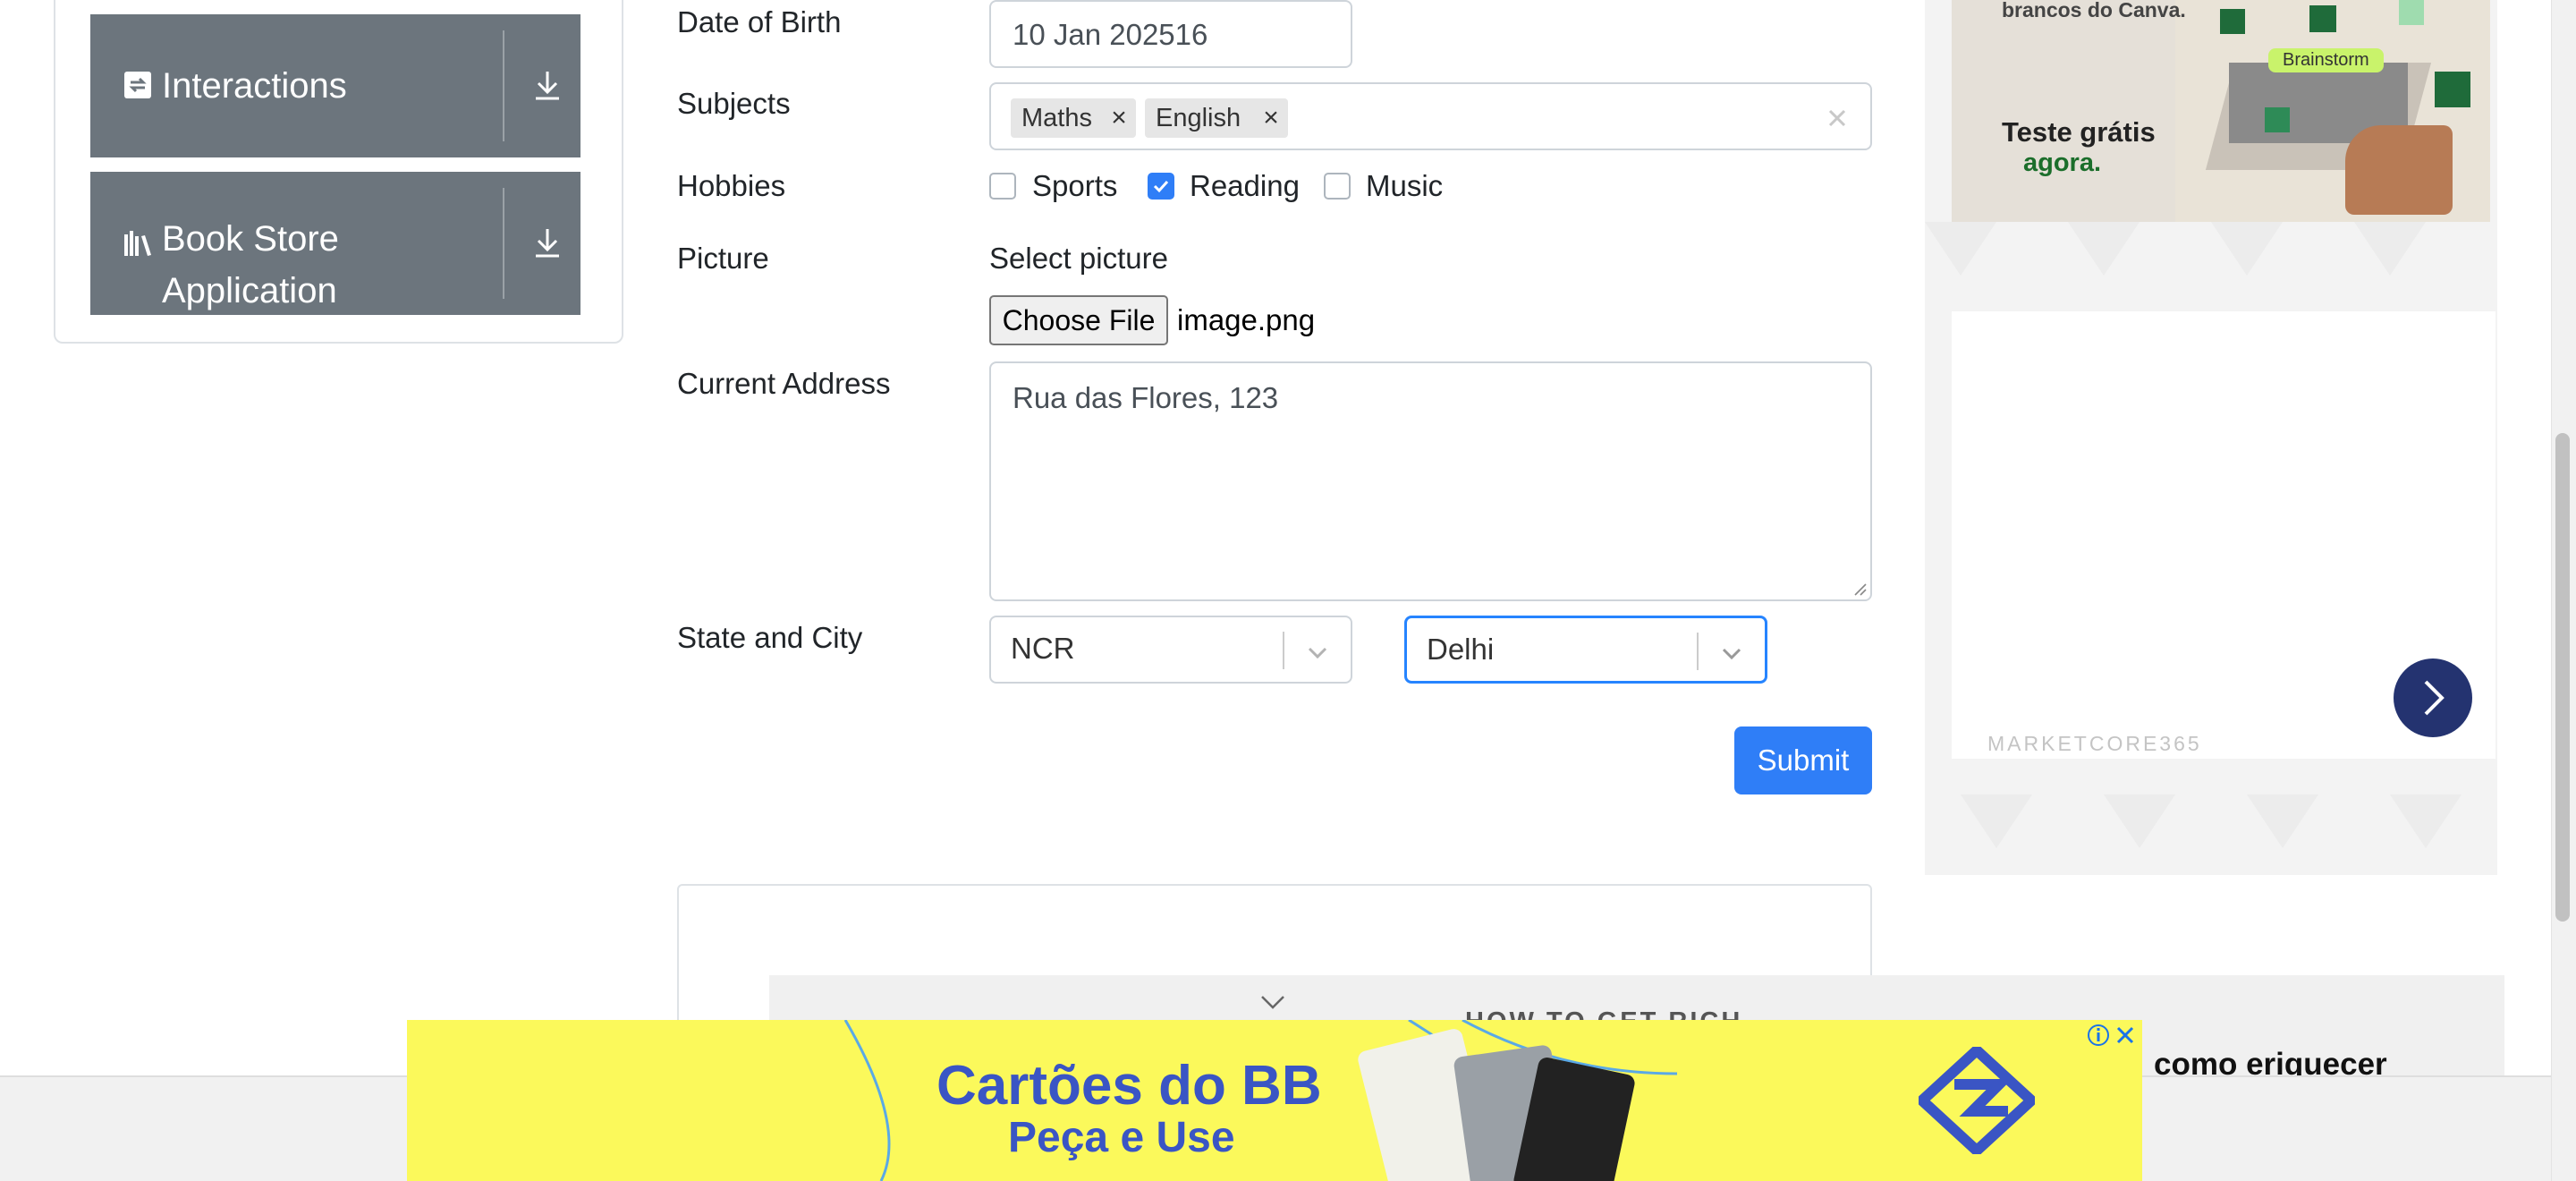 The image size is (2576, 1181). What do you see at coordinates (1404, 186) in the screenshot?
I see `music-label: Music` at bounding box center [1404, 186].